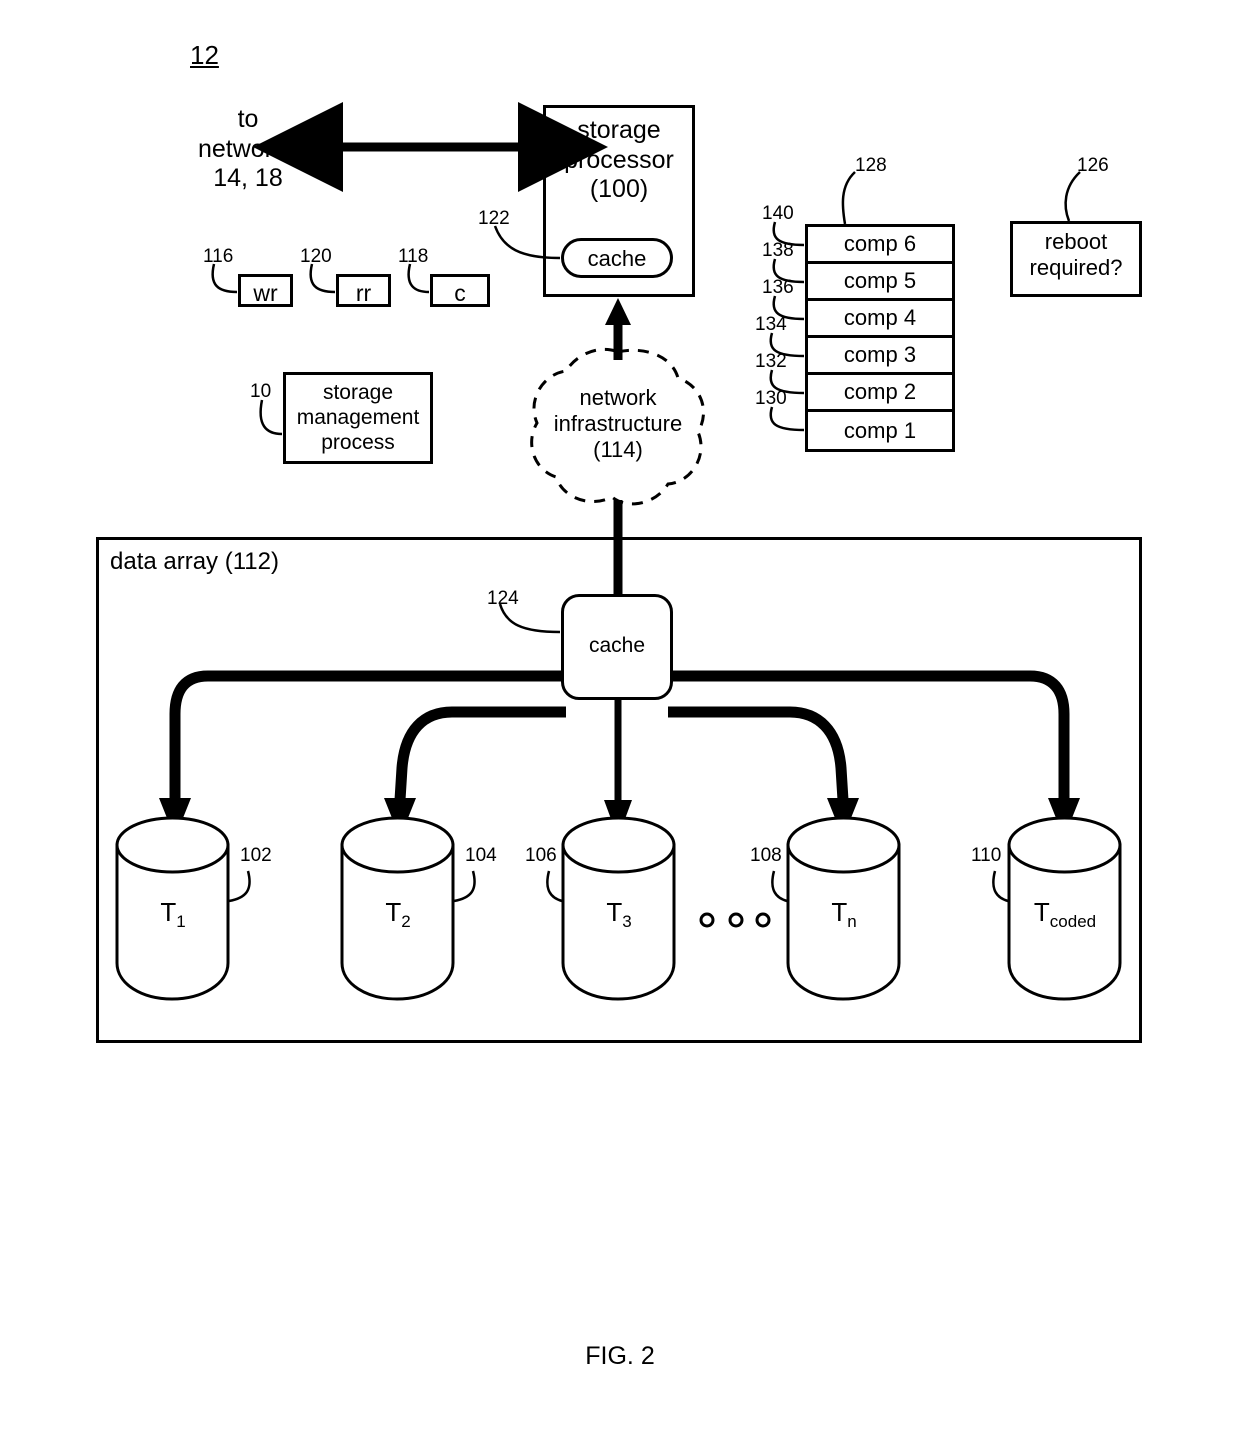 This screenshot has height=1437, width=1240. I want to click on component-row-5: comp 5, so click(880, 282).